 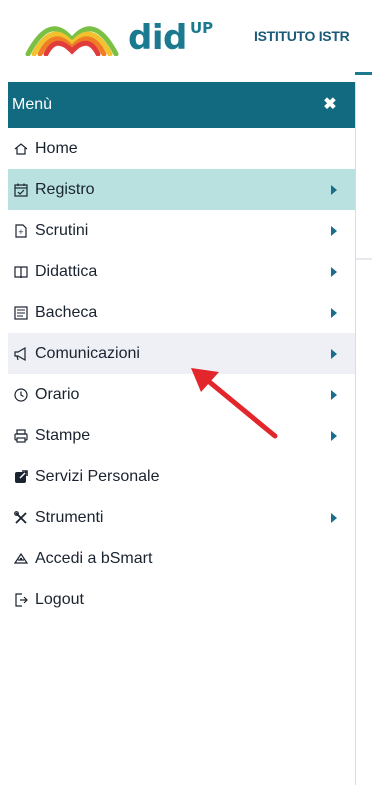 I want to click on printer-icon, so click(x=20, y=435).